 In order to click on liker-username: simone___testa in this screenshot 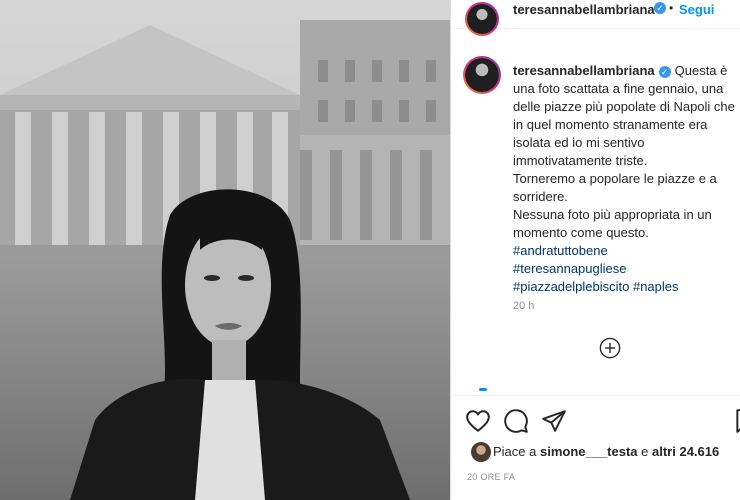, I will do `click(589, 451)`.